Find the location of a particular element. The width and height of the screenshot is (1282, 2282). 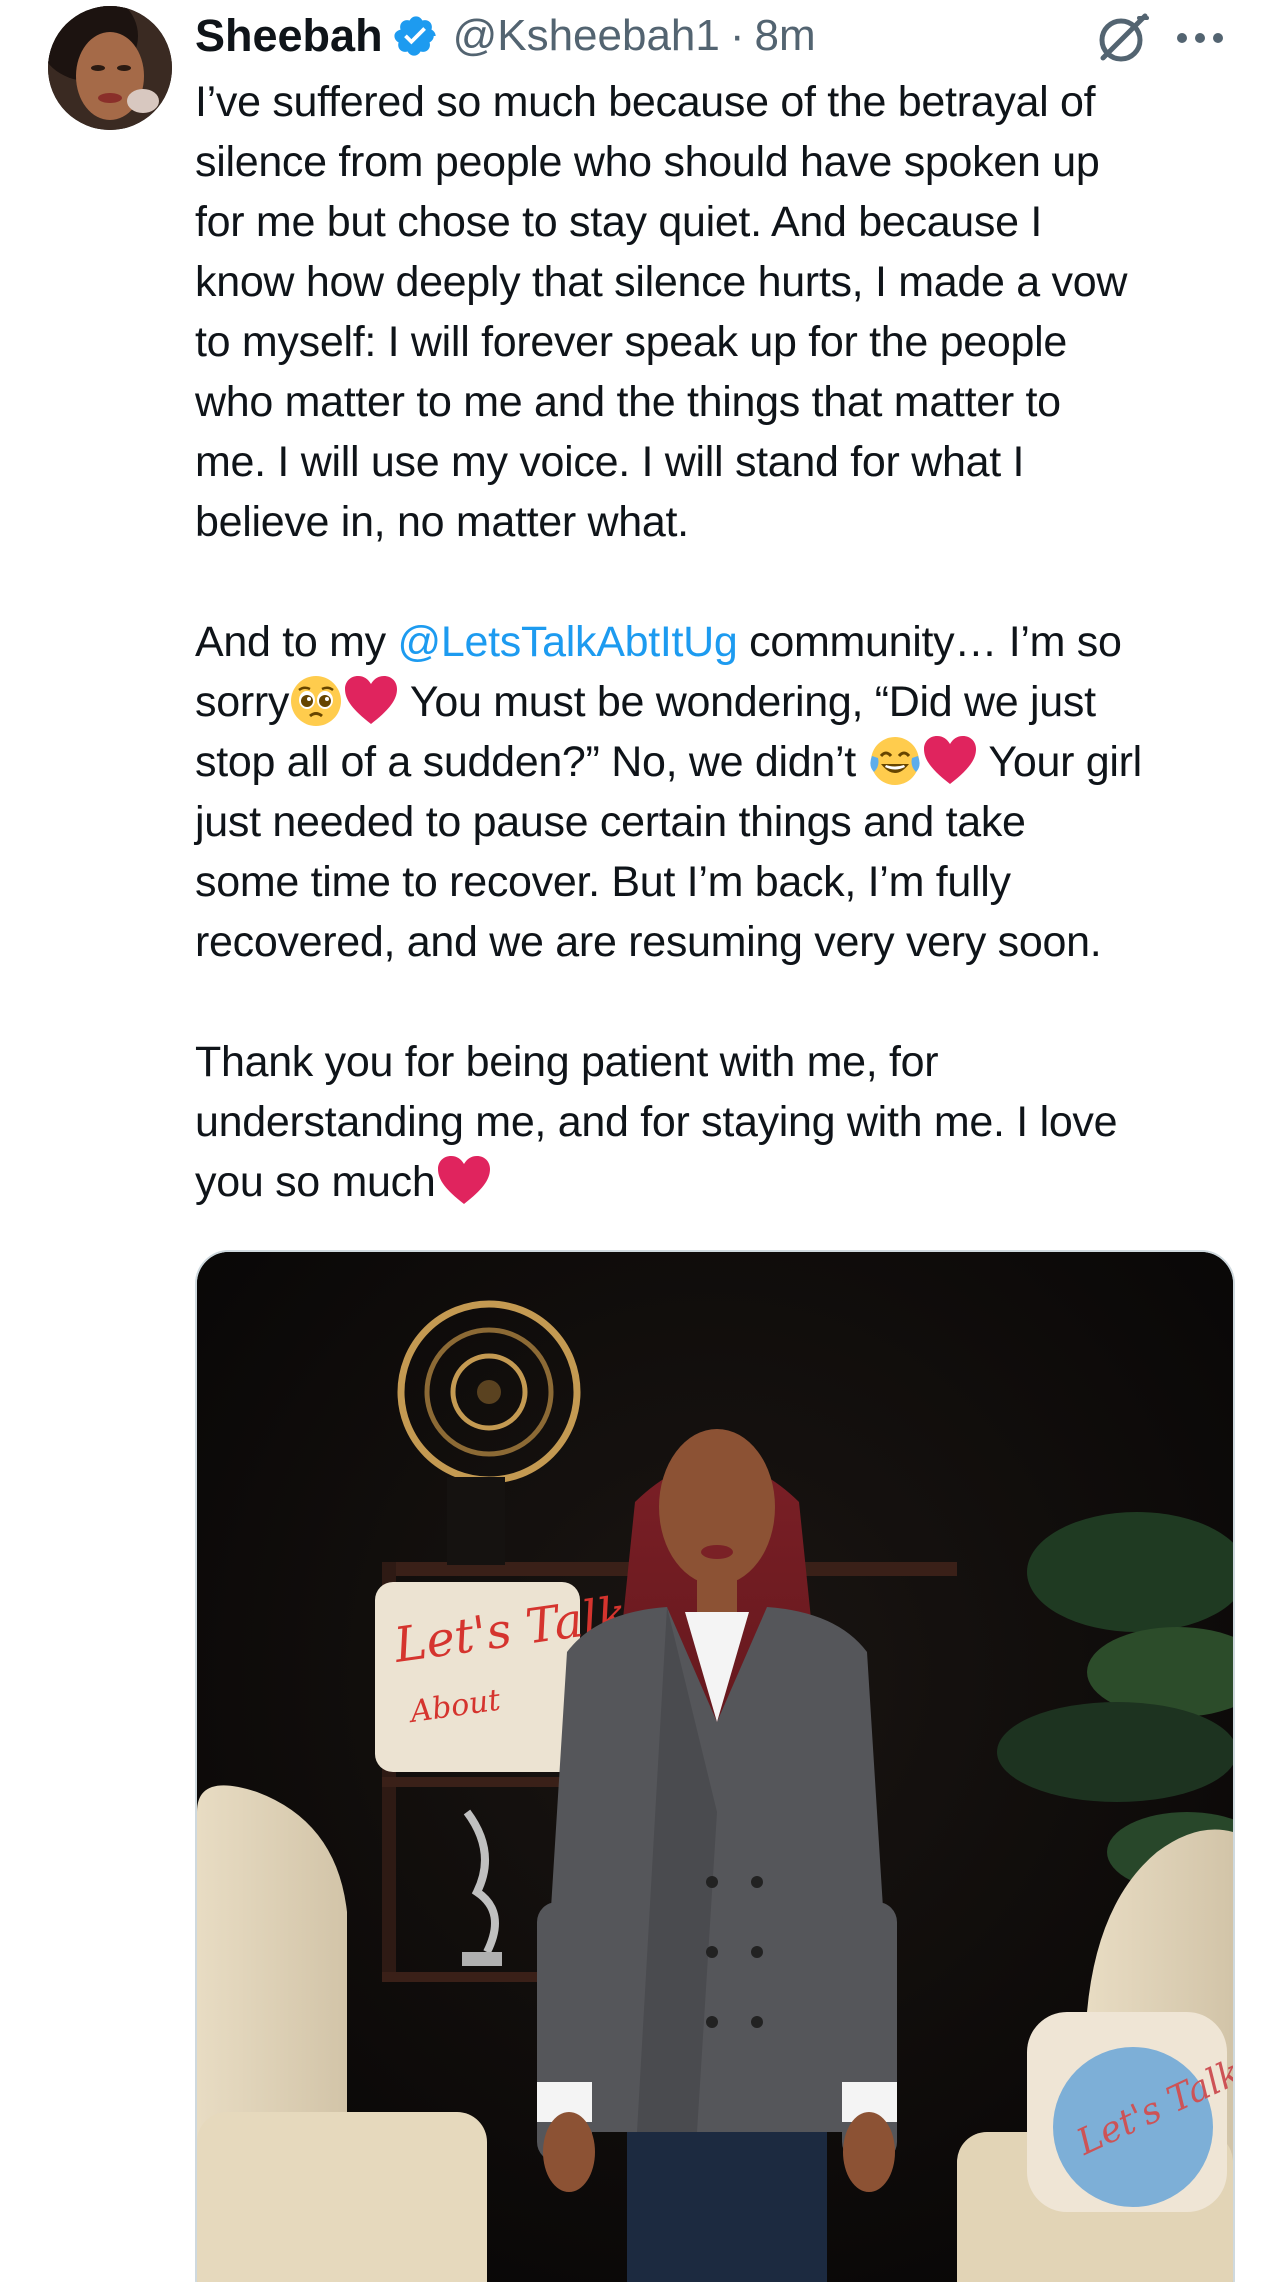

user-handle: @Ksheebah1 is located at coordinates (586, 36).